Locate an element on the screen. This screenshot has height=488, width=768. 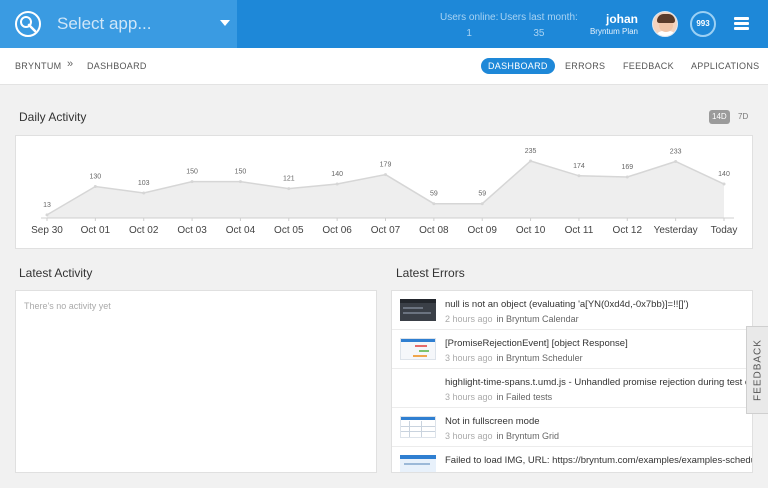
x-tick-label: Oct 08 is located at coordinates (434, 230).